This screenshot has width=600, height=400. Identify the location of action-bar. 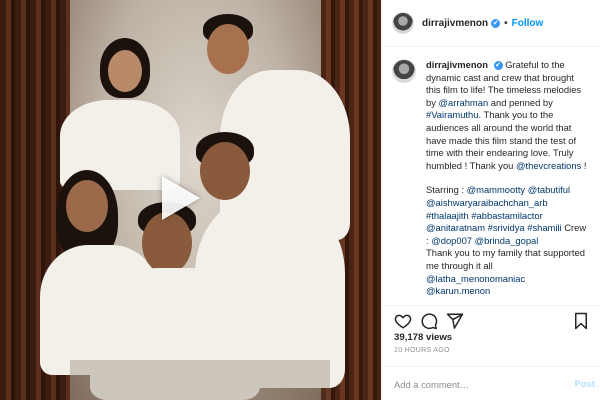
(491, 320).